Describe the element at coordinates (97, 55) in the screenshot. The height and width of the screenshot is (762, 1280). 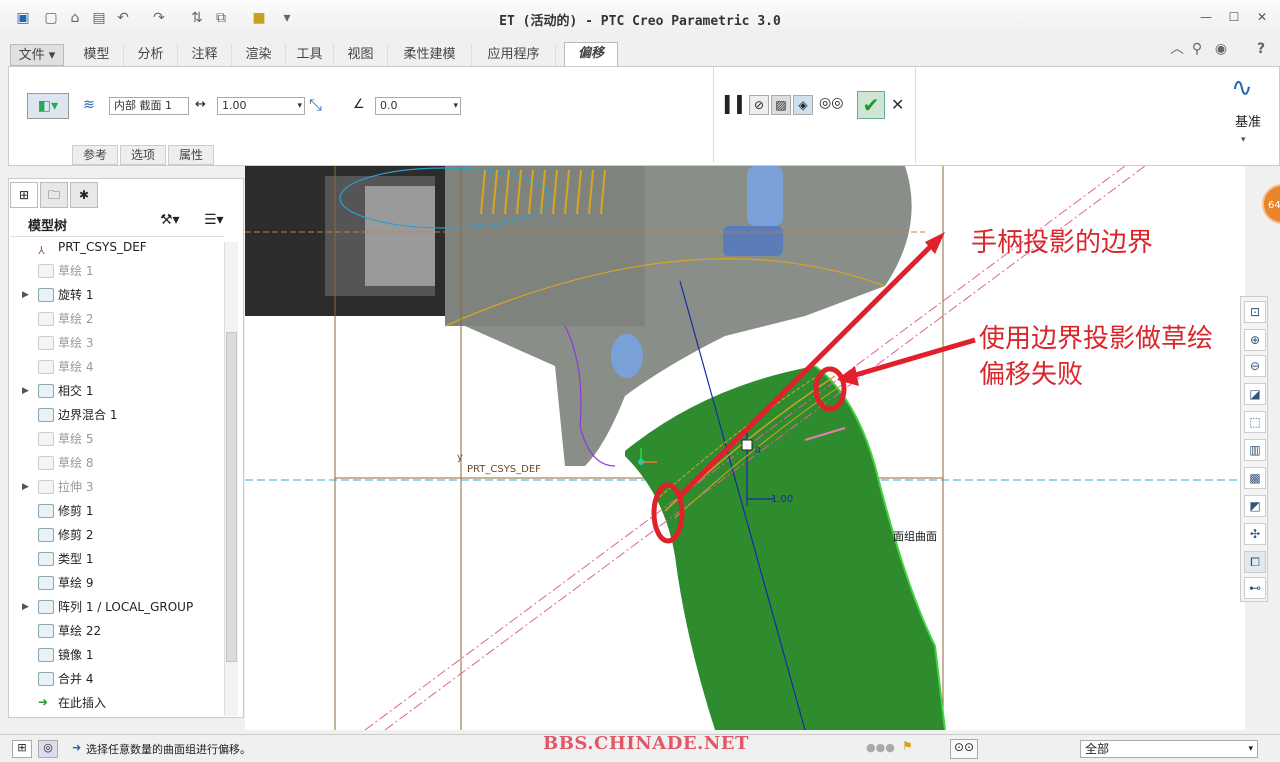
I see `tab-model: 模型` at that location.